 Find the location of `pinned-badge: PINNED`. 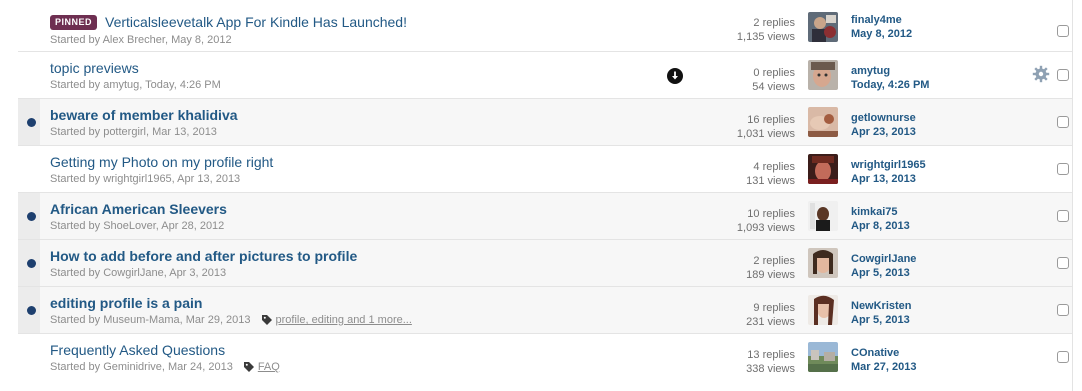

pinned-badge: PINNED is located at coordinates (74, 22).